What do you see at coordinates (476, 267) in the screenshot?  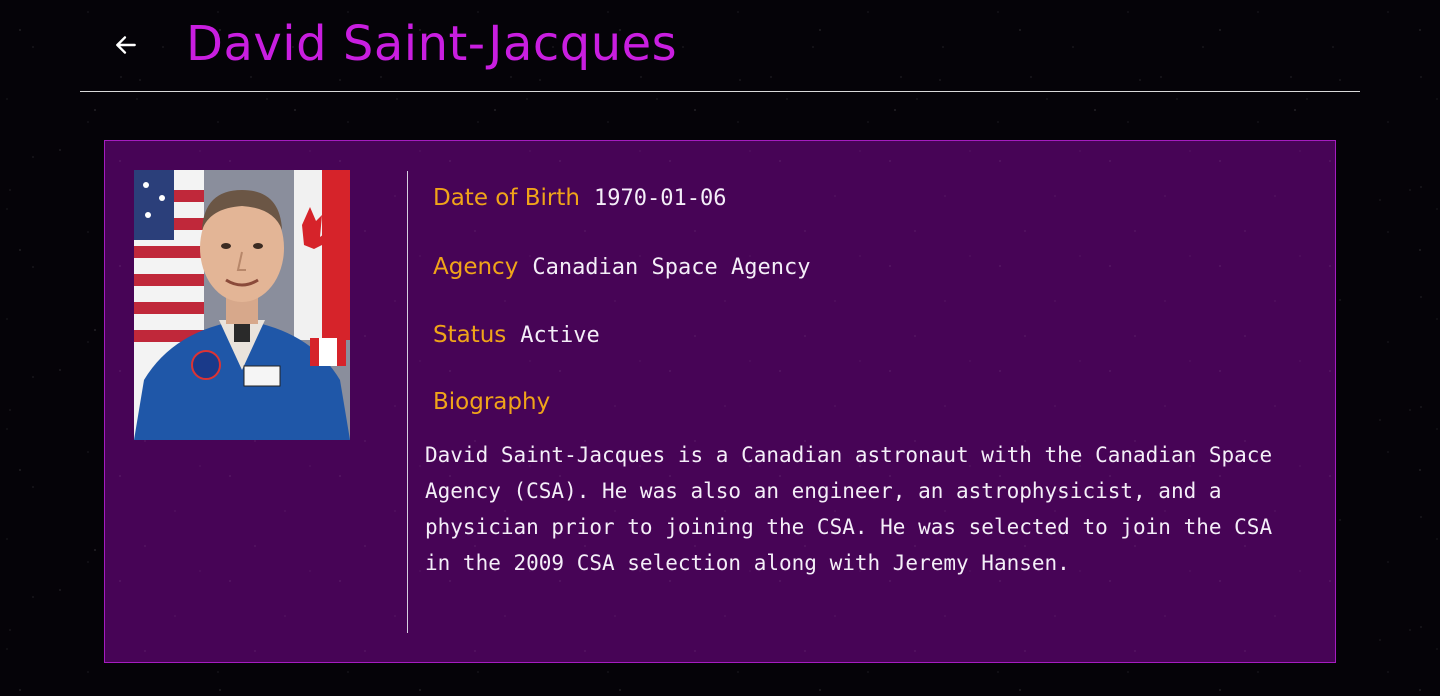 I see `agency-label: Agency` at bounding box center [476, 267].